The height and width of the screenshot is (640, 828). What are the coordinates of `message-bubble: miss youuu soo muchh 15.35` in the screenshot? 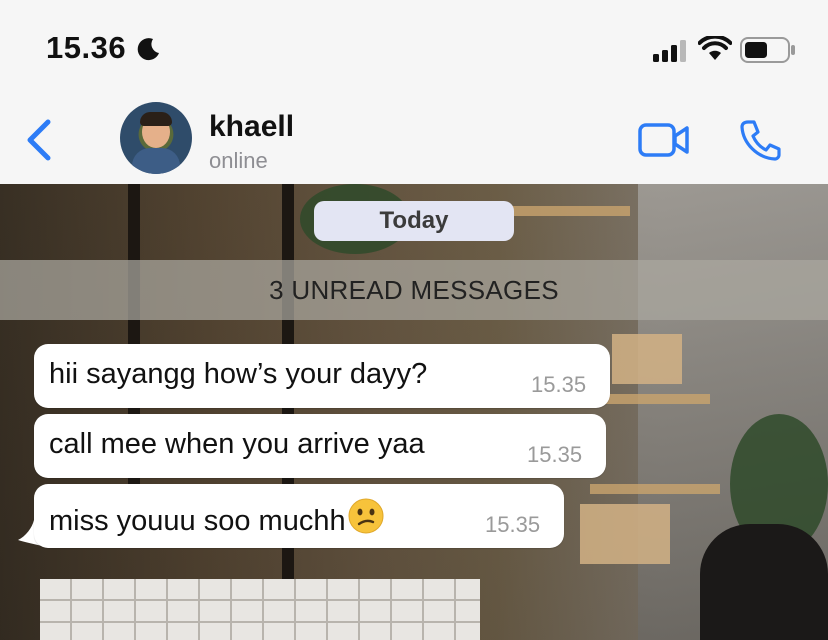 It's located at (299, 516).